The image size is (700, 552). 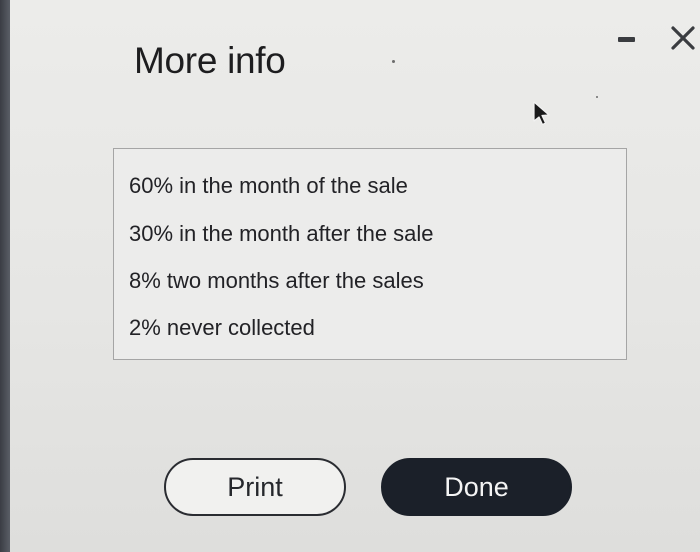 I want to click on done-button: Done, so click(x=476, y=487).